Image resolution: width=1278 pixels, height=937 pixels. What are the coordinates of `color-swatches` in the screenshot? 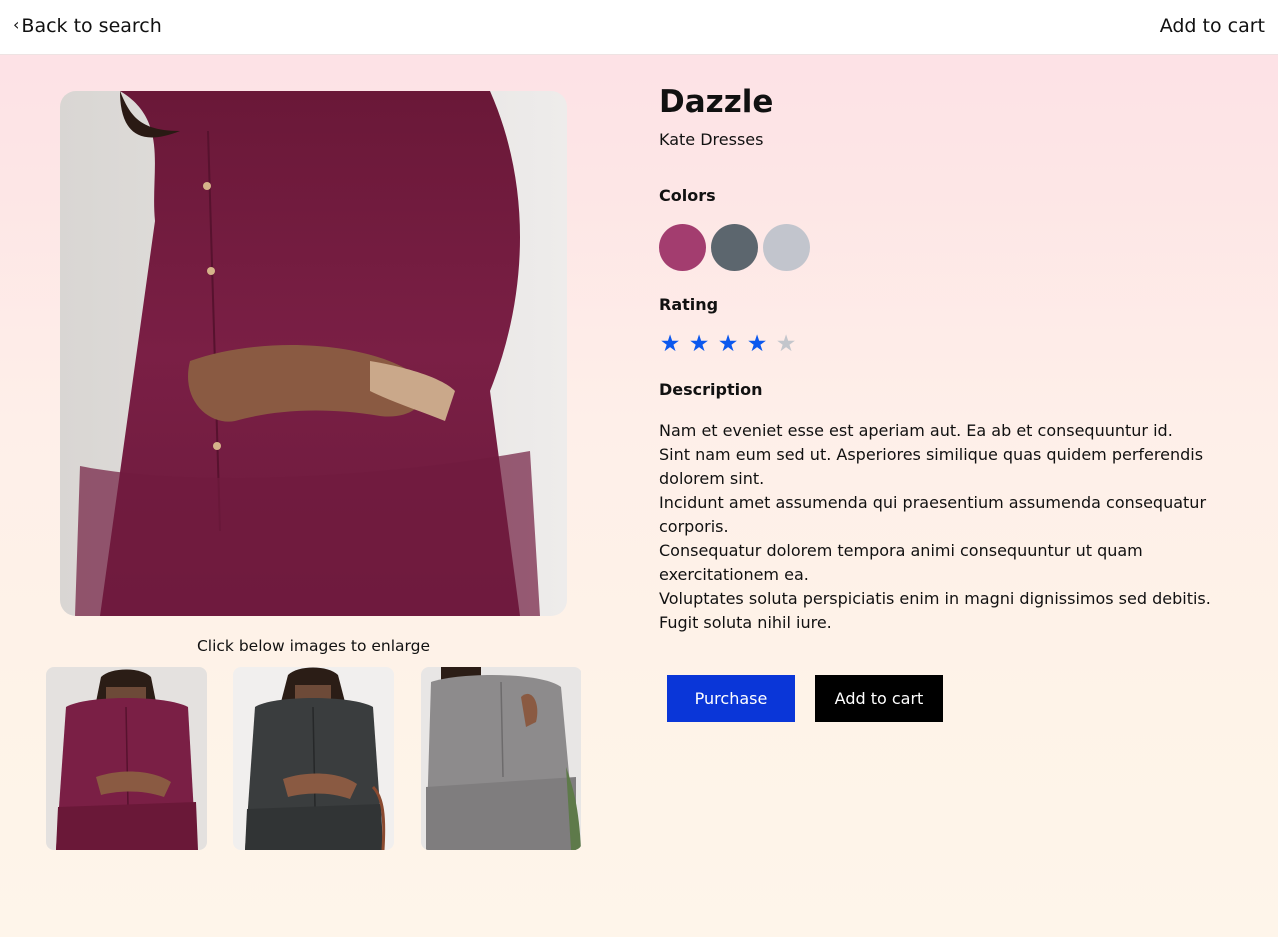 It's located at (734, 247).